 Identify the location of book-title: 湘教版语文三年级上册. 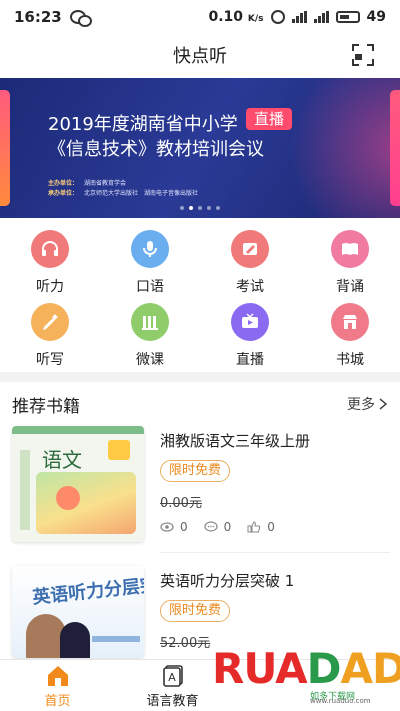
(235, 440).